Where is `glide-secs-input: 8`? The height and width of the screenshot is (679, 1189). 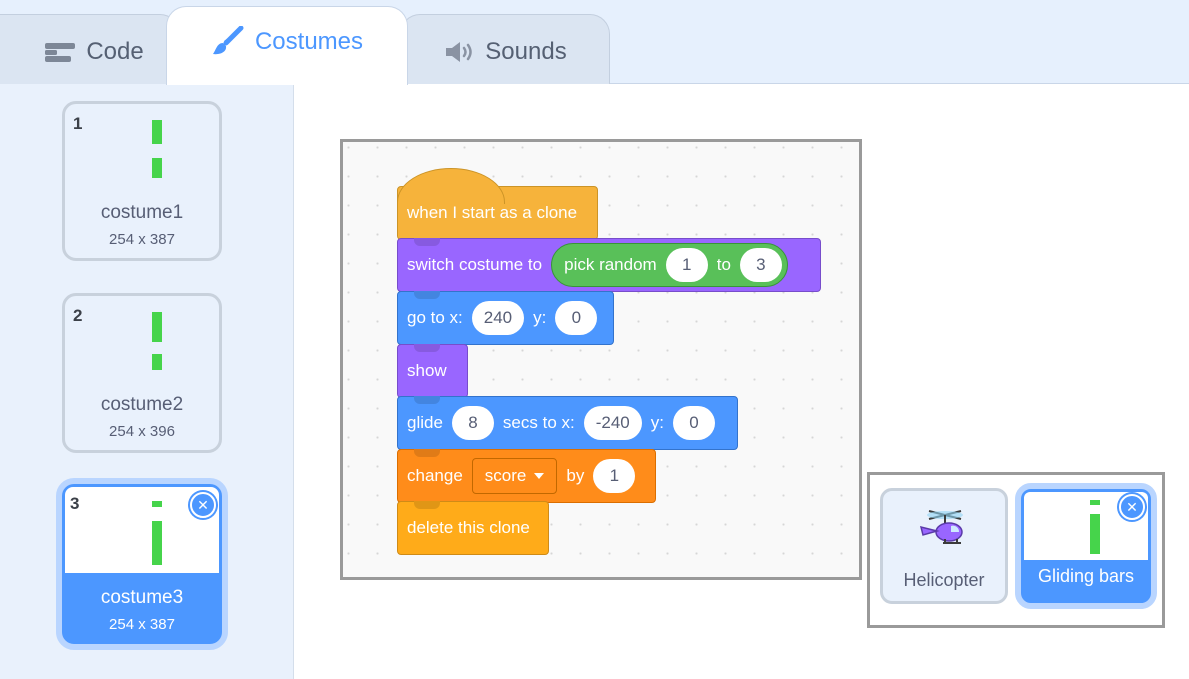 glide-secs-input: 8 is located at coordinates (472, 423).